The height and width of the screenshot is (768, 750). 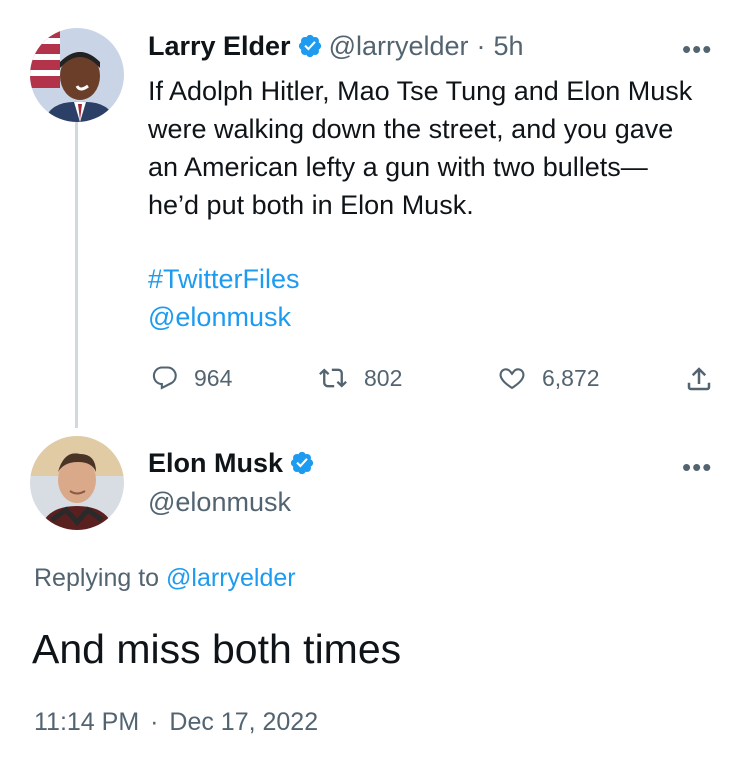 I want to click on like-count: 6,872, so click(x=571, y=377).